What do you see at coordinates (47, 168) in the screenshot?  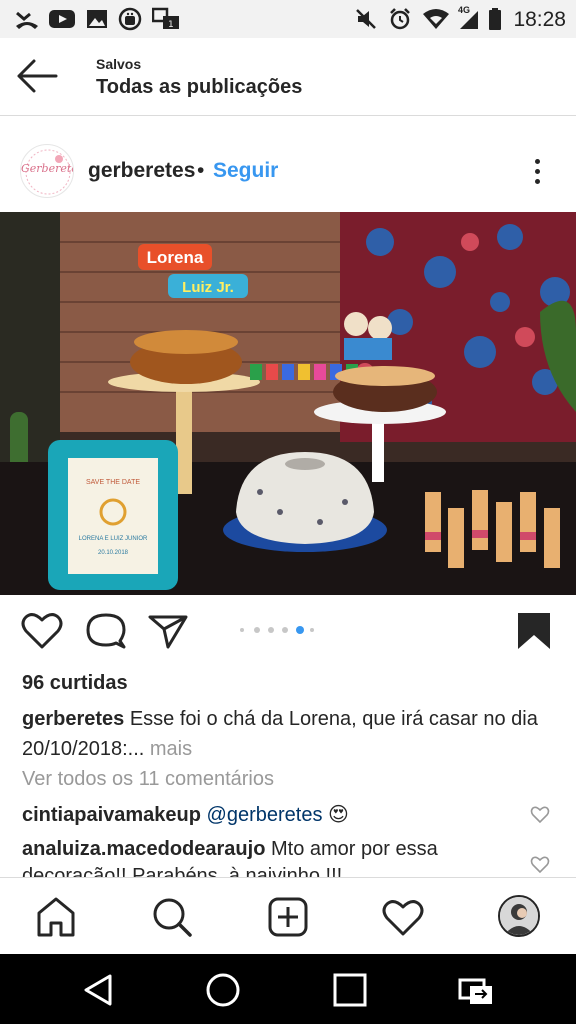 I see `avatar-logo-text: Gerberetes` at bounding box center [47, 168].